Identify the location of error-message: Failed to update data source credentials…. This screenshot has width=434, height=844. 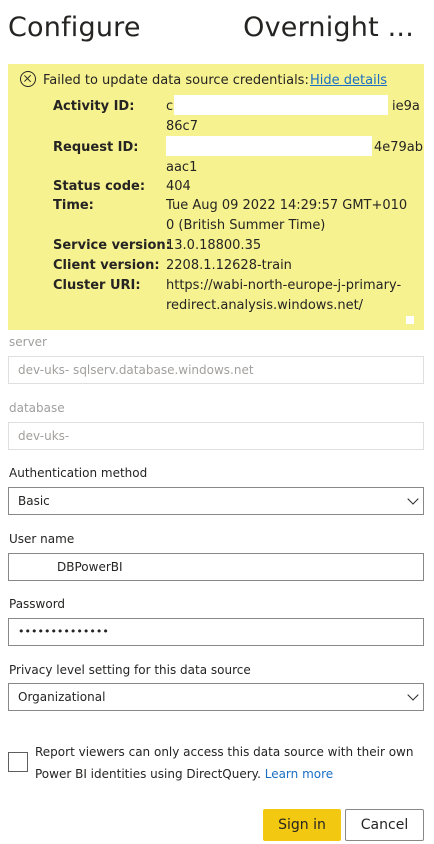
(176, 80).